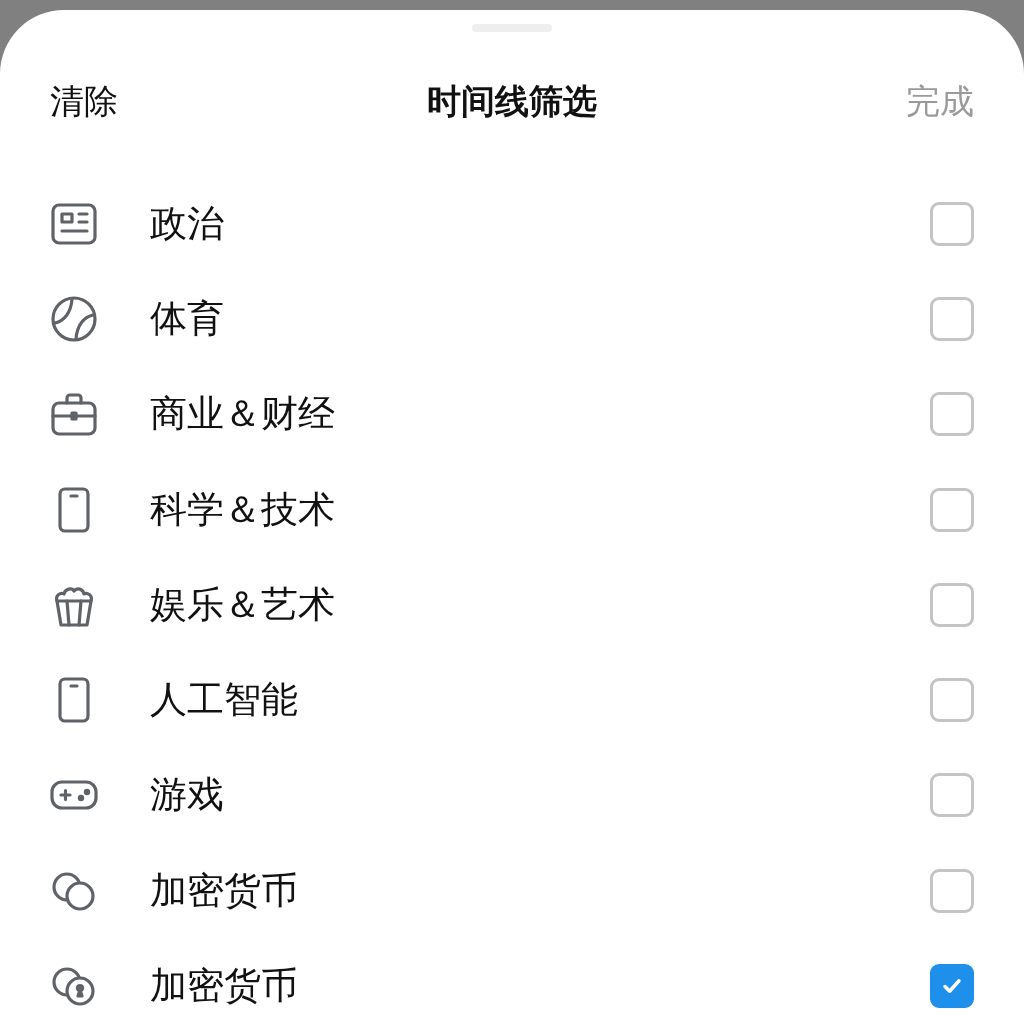  I want to click on category-label: 商业＆财经, so click(243, 414).